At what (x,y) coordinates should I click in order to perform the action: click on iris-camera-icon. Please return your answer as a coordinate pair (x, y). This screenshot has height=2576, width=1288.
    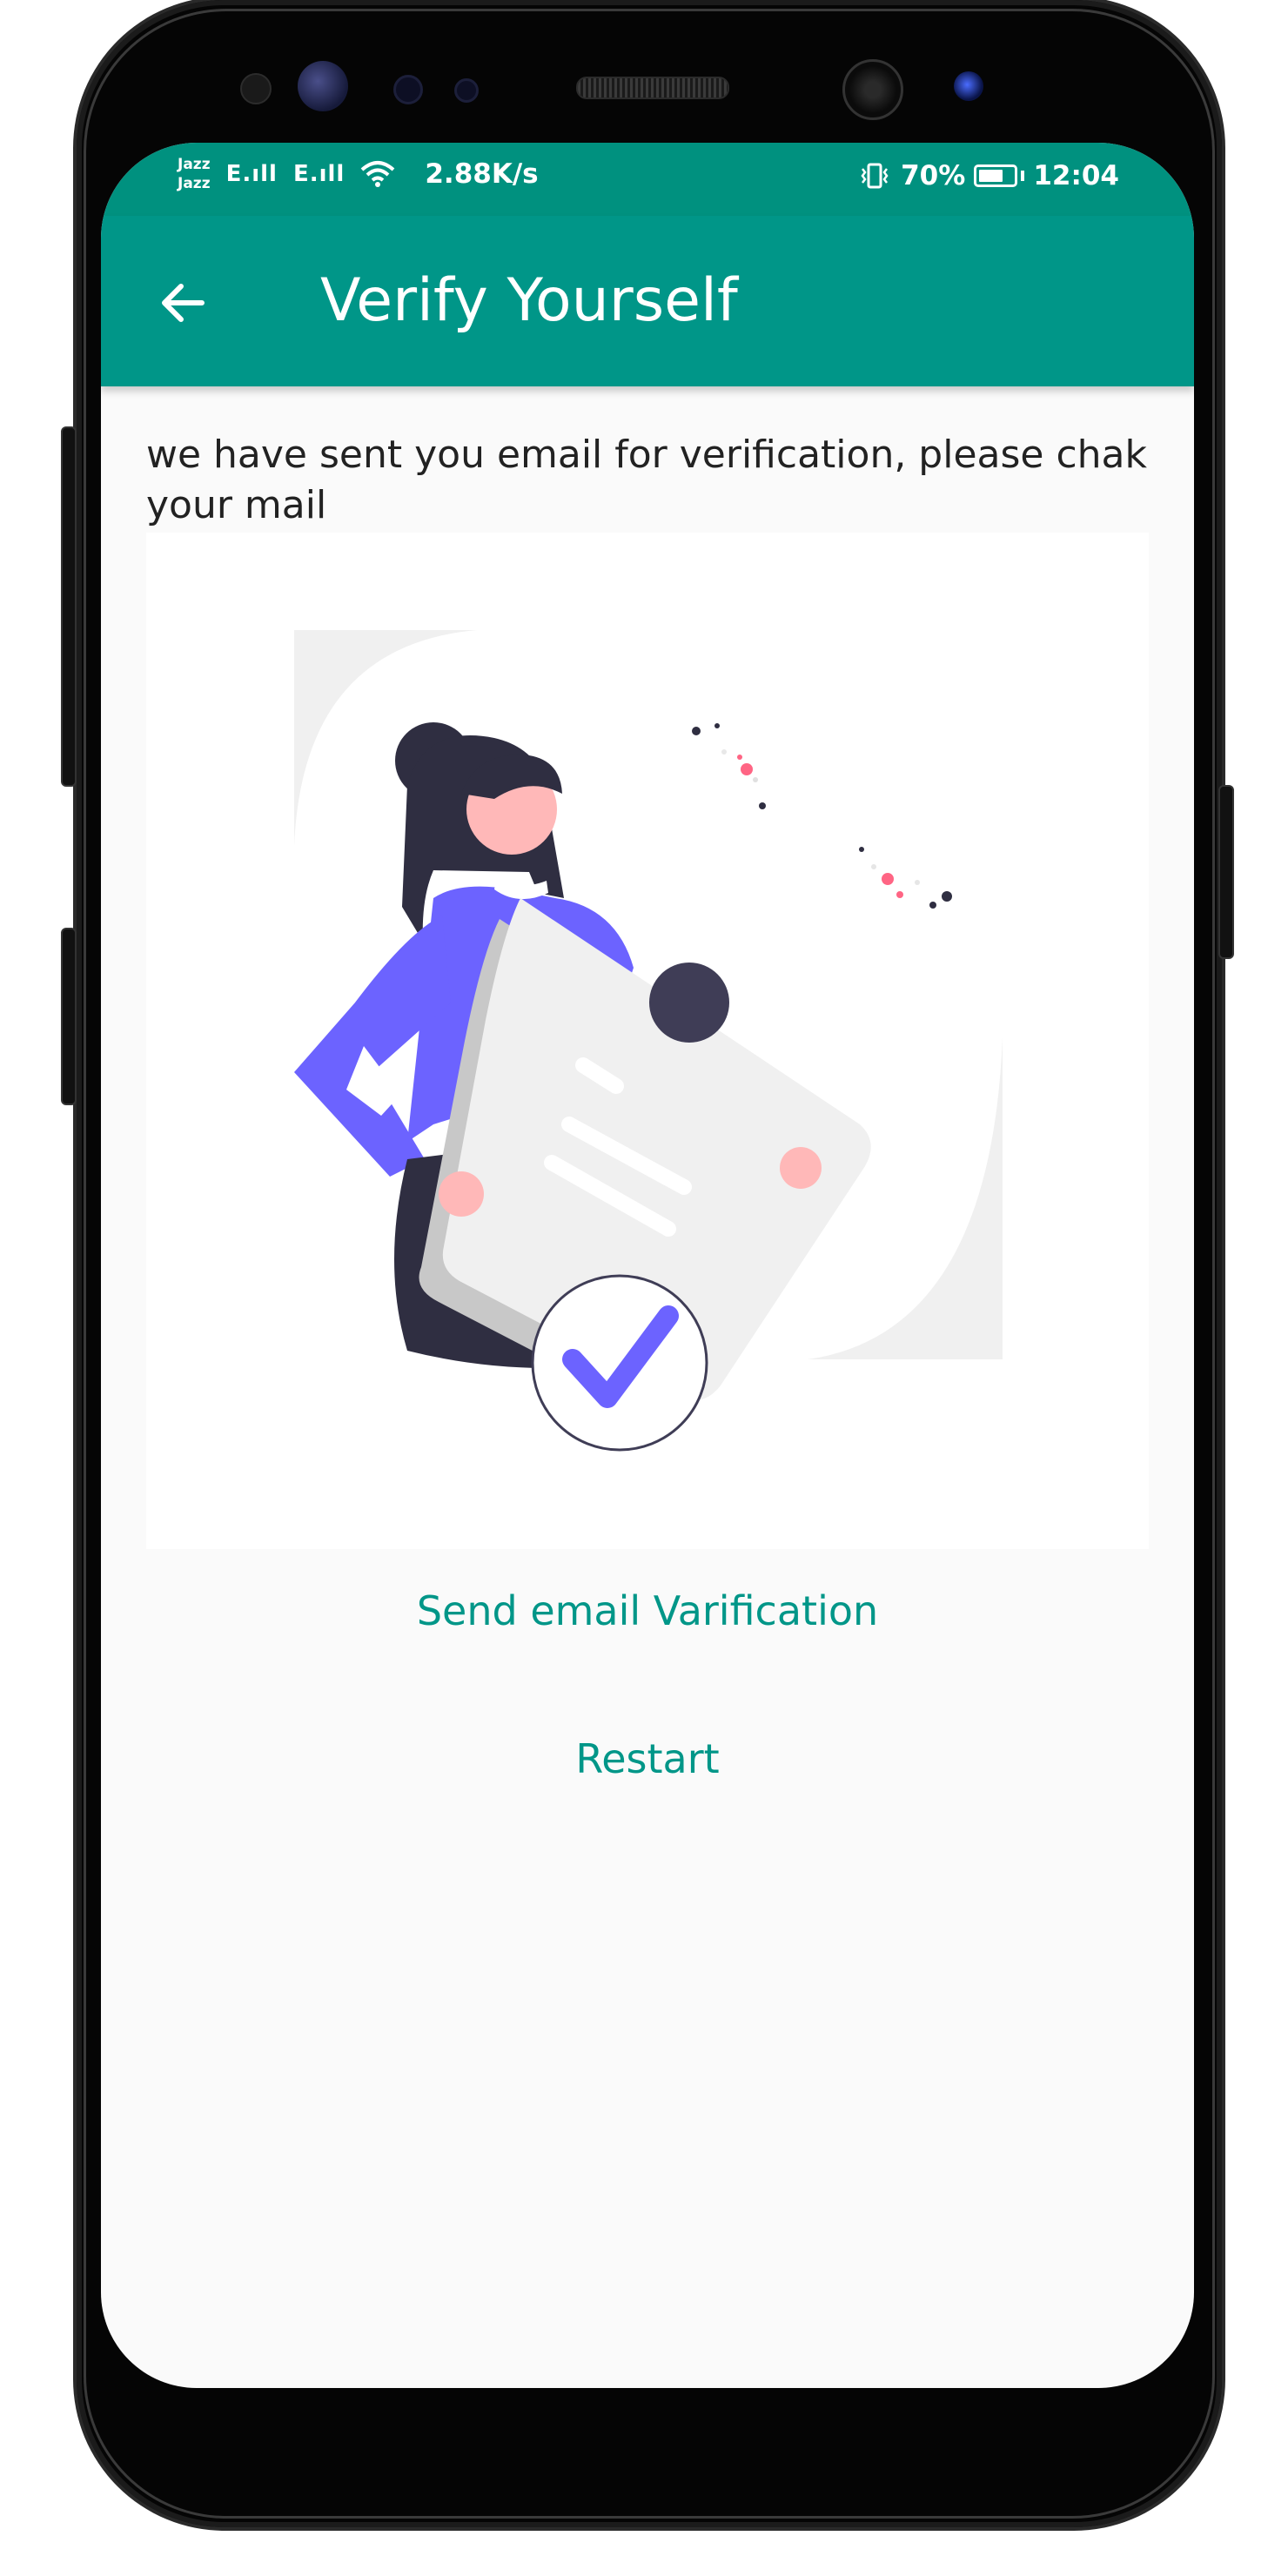
    Looking at the image, I should click on (968, 86).